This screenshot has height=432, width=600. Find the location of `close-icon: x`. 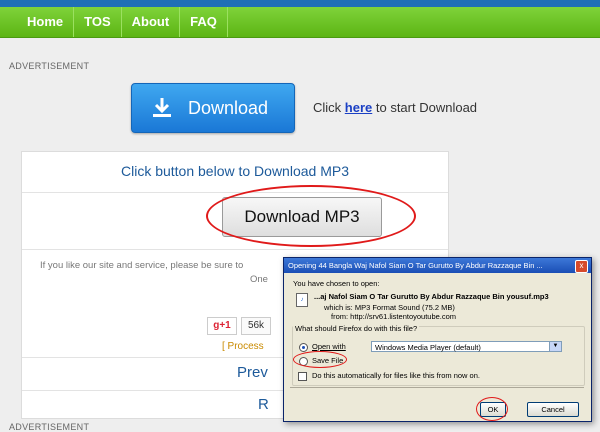

close-icon: x is located at coordinates (581, 266).